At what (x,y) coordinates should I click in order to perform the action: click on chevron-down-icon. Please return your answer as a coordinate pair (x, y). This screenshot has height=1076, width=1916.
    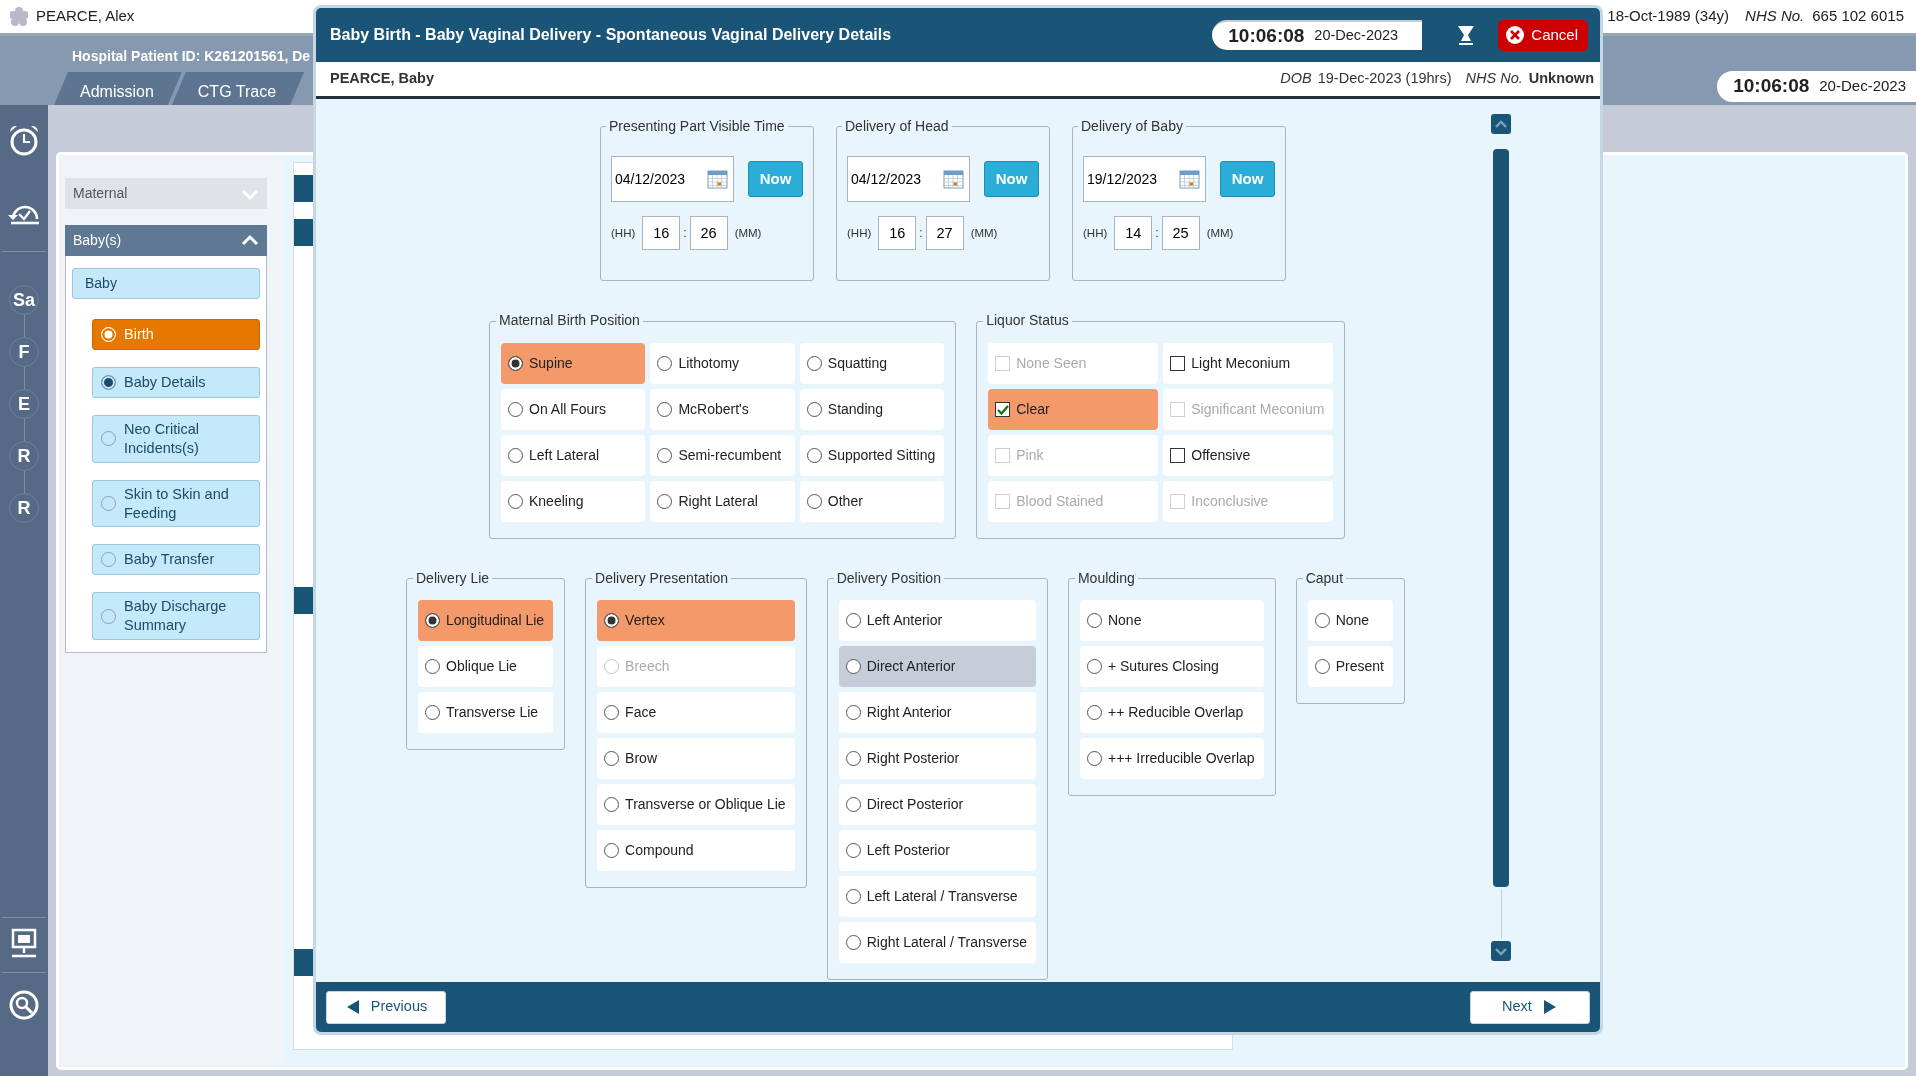
    Looking at the image, I should click on (1501, 951).